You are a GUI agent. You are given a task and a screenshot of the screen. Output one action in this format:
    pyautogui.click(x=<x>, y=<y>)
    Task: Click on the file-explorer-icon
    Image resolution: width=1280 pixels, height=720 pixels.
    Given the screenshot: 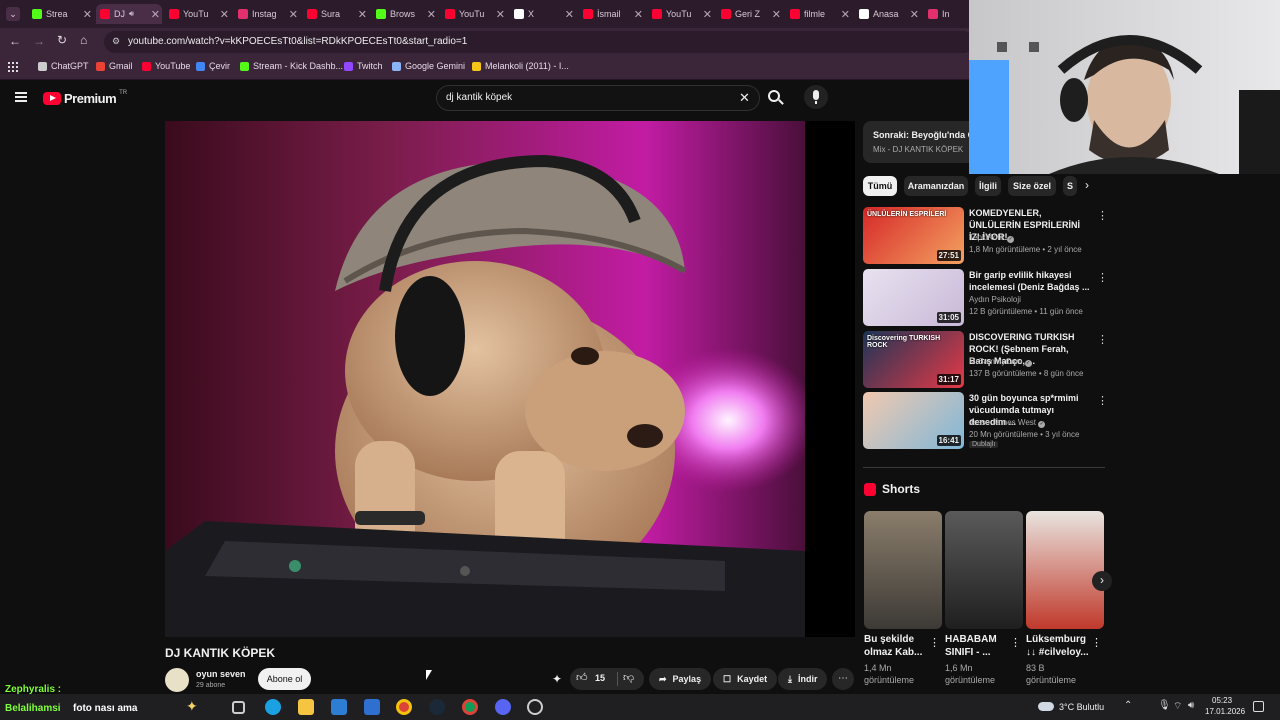 What is the action you would take?
    pyautogui.click(x=306, y=707)
    